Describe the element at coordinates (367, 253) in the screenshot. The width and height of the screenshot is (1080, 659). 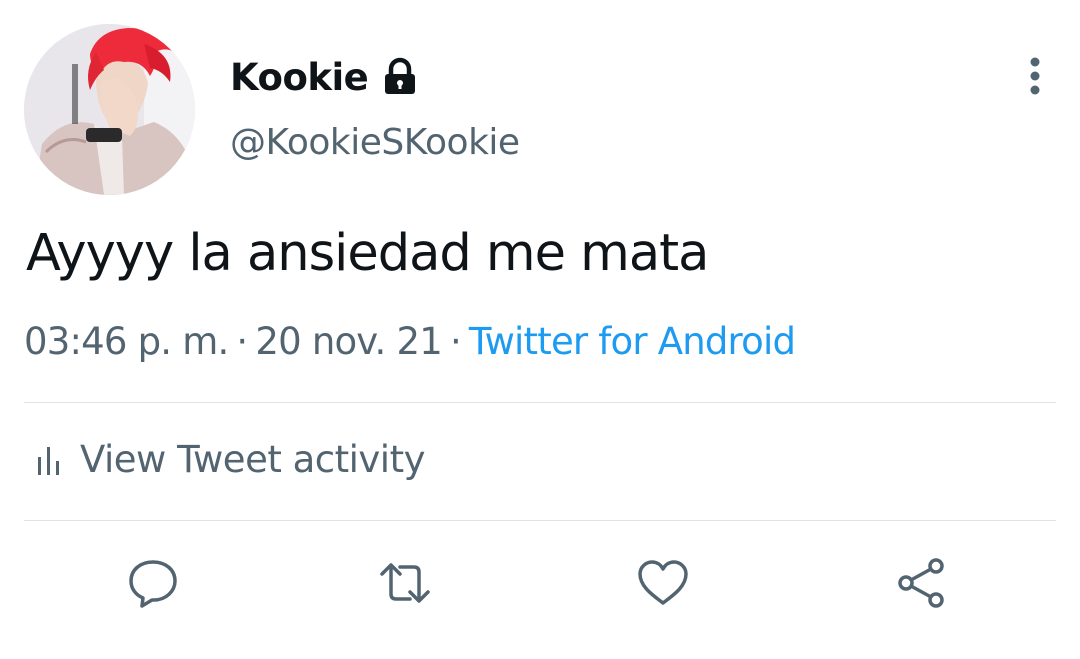
I see `tweet-text: Ayyyy la ansiedad me mata` at that location.